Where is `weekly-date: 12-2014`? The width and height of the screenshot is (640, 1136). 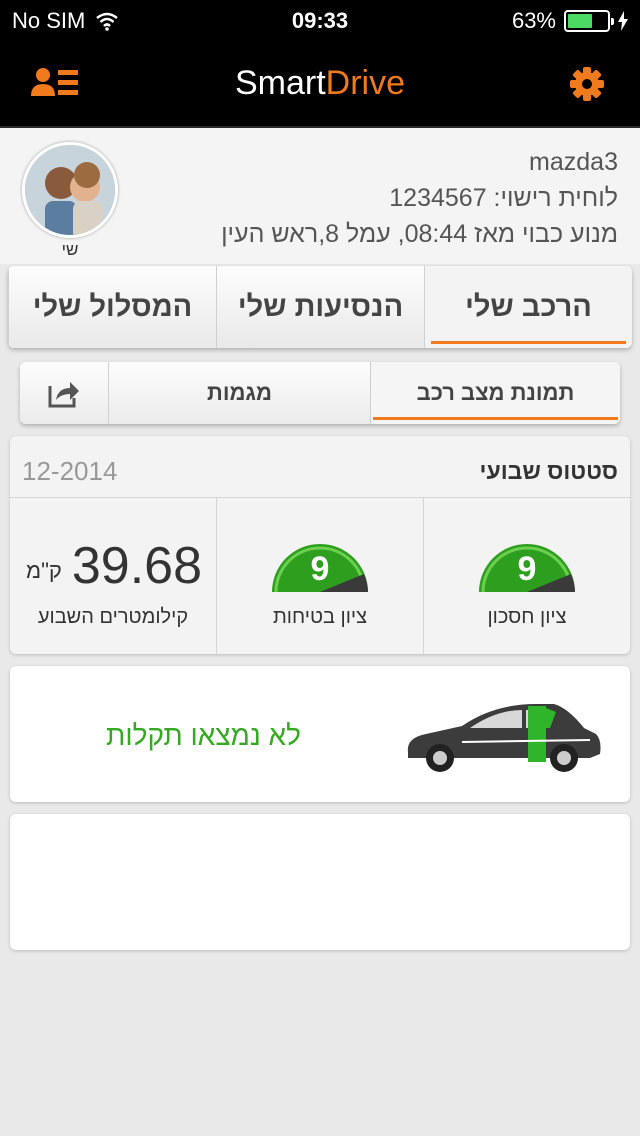 weekly-date: 12-2014 is located at coordinates (70, 471).